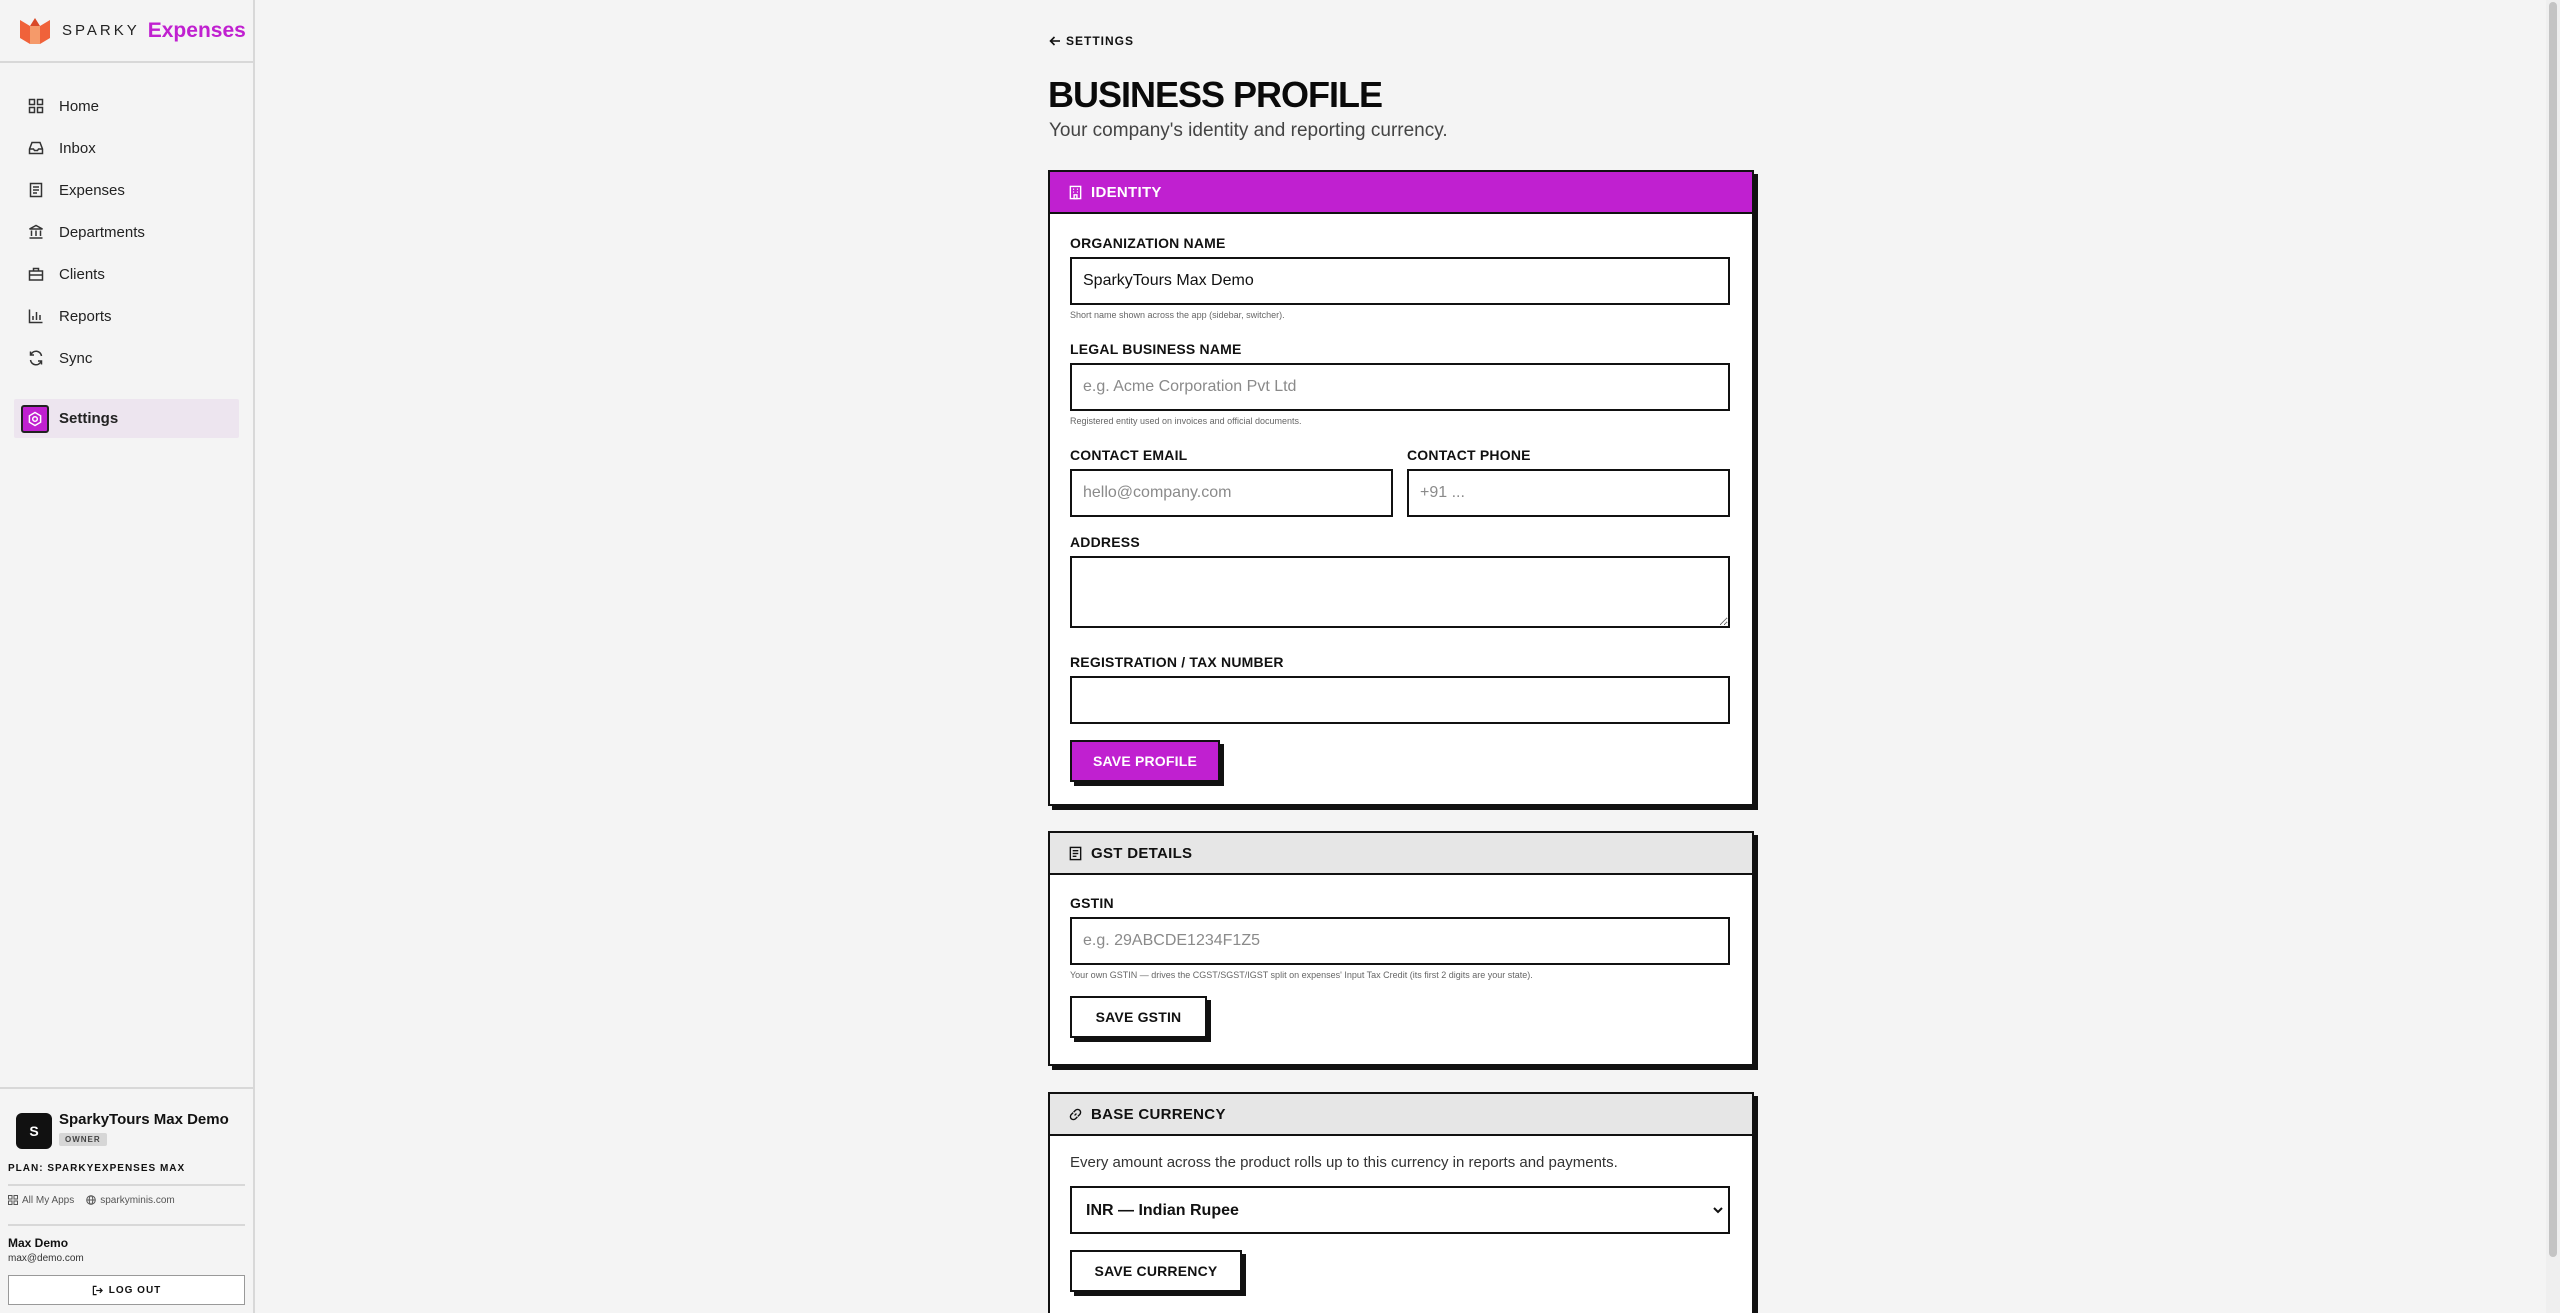 This screenshot has width=2560, height=1313. What do you see at coordinates (91, 1200) in the screenshot?
I see `globe-icon` at bounding box center [91, 1200].